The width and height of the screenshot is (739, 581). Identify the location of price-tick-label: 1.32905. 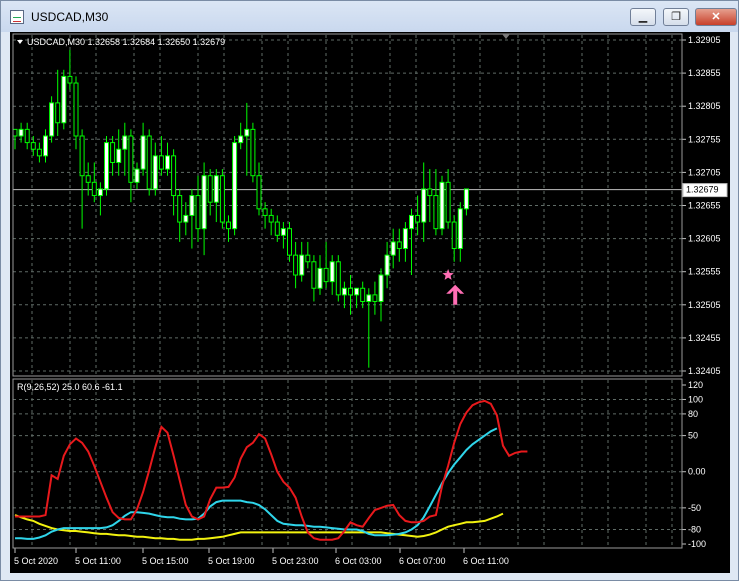
(704, 40).